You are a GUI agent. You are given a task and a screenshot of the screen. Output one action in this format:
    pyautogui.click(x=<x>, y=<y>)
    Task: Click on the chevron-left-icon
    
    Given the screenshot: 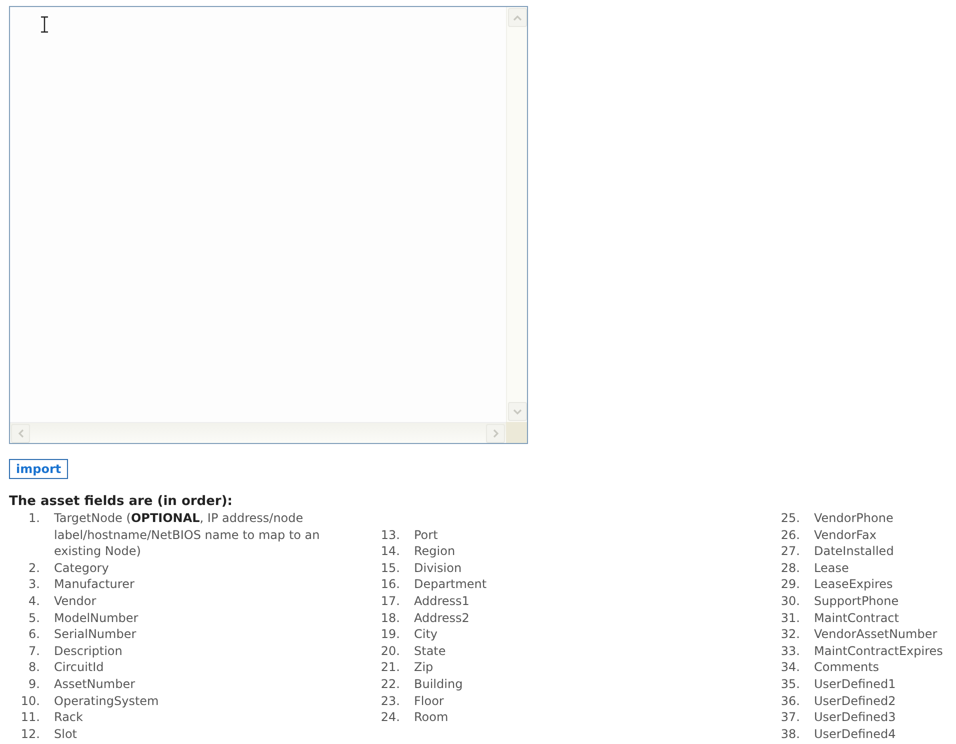 What is the action you would take?
    pyautogui.click(x=21, y=433)
    